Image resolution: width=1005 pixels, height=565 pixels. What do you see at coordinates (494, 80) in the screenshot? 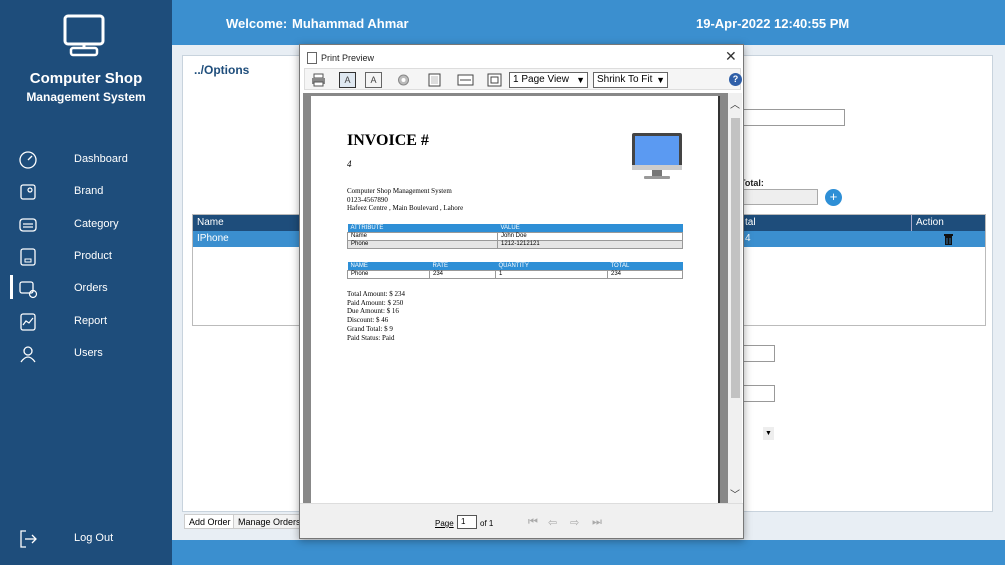
I see `fit-page-icon` at bounding box center [494, 80].